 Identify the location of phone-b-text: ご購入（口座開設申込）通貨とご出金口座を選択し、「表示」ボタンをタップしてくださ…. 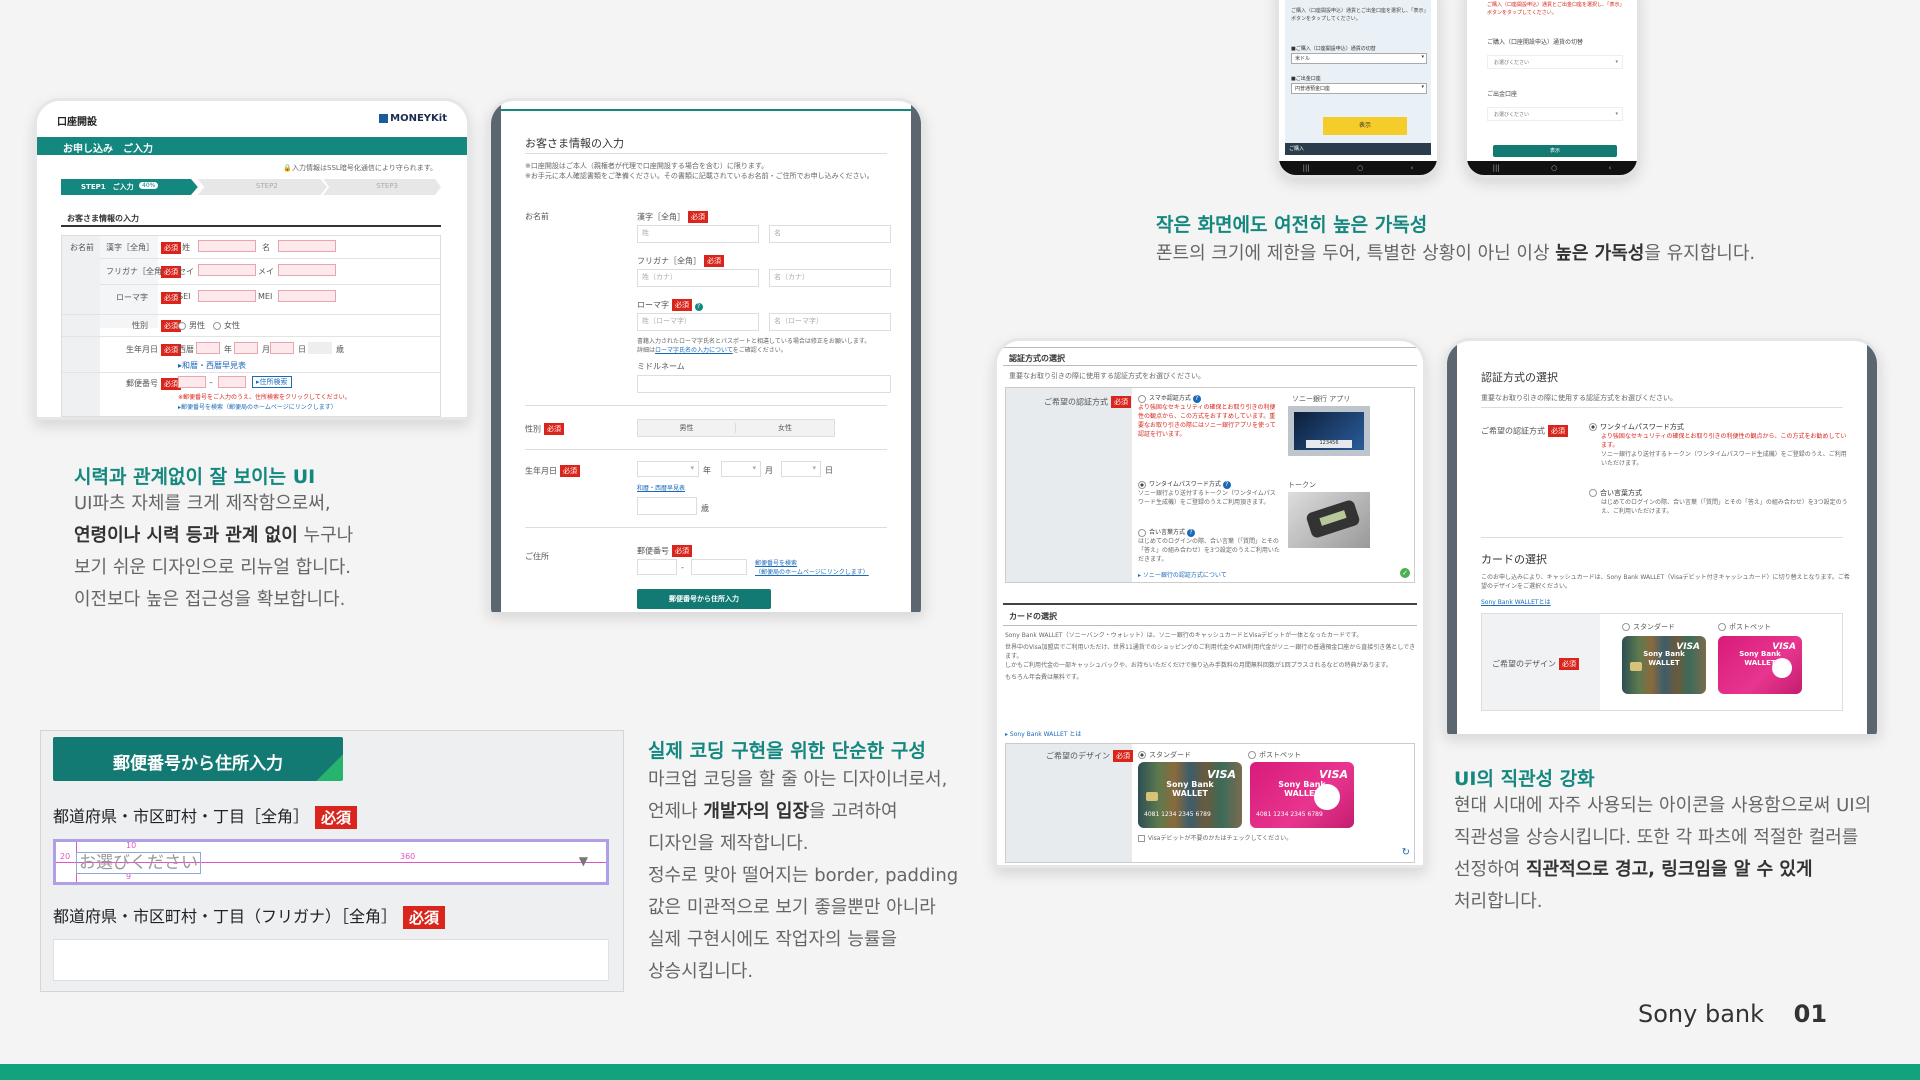
(1556, 9).